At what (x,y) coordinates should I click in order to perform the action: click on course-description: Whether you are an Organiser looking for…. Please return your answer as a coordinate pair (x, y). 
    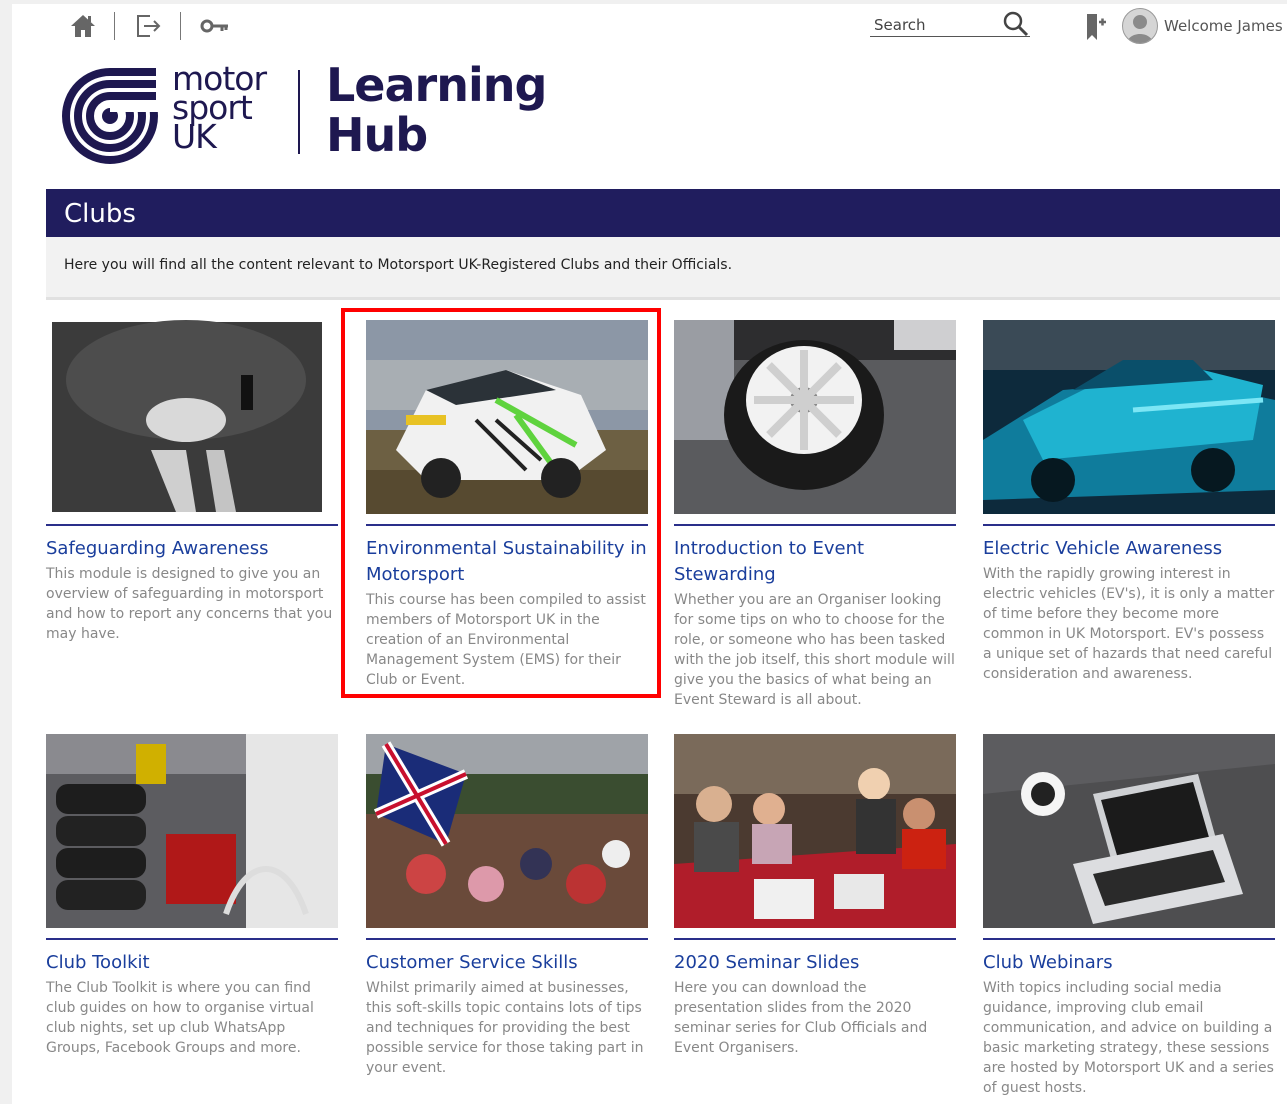
    Looking at the image, I should click on (814, 650).